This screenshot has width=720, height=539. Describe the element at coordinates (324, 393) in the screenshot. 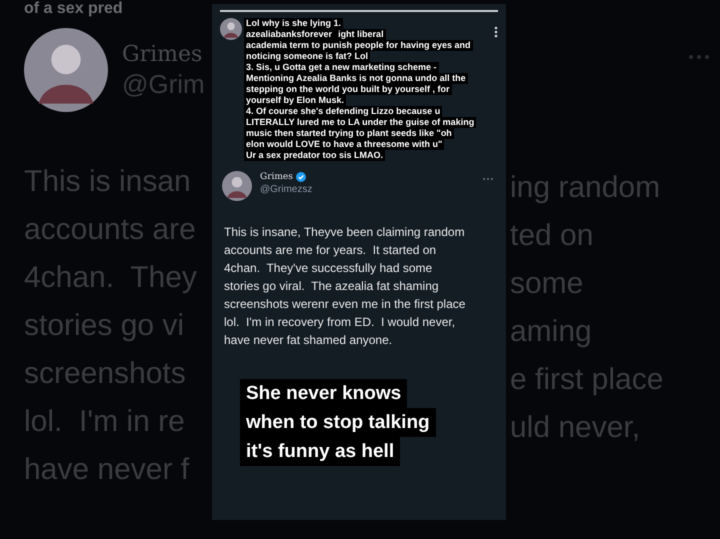

I see `caption-text: She never knows` at that location.